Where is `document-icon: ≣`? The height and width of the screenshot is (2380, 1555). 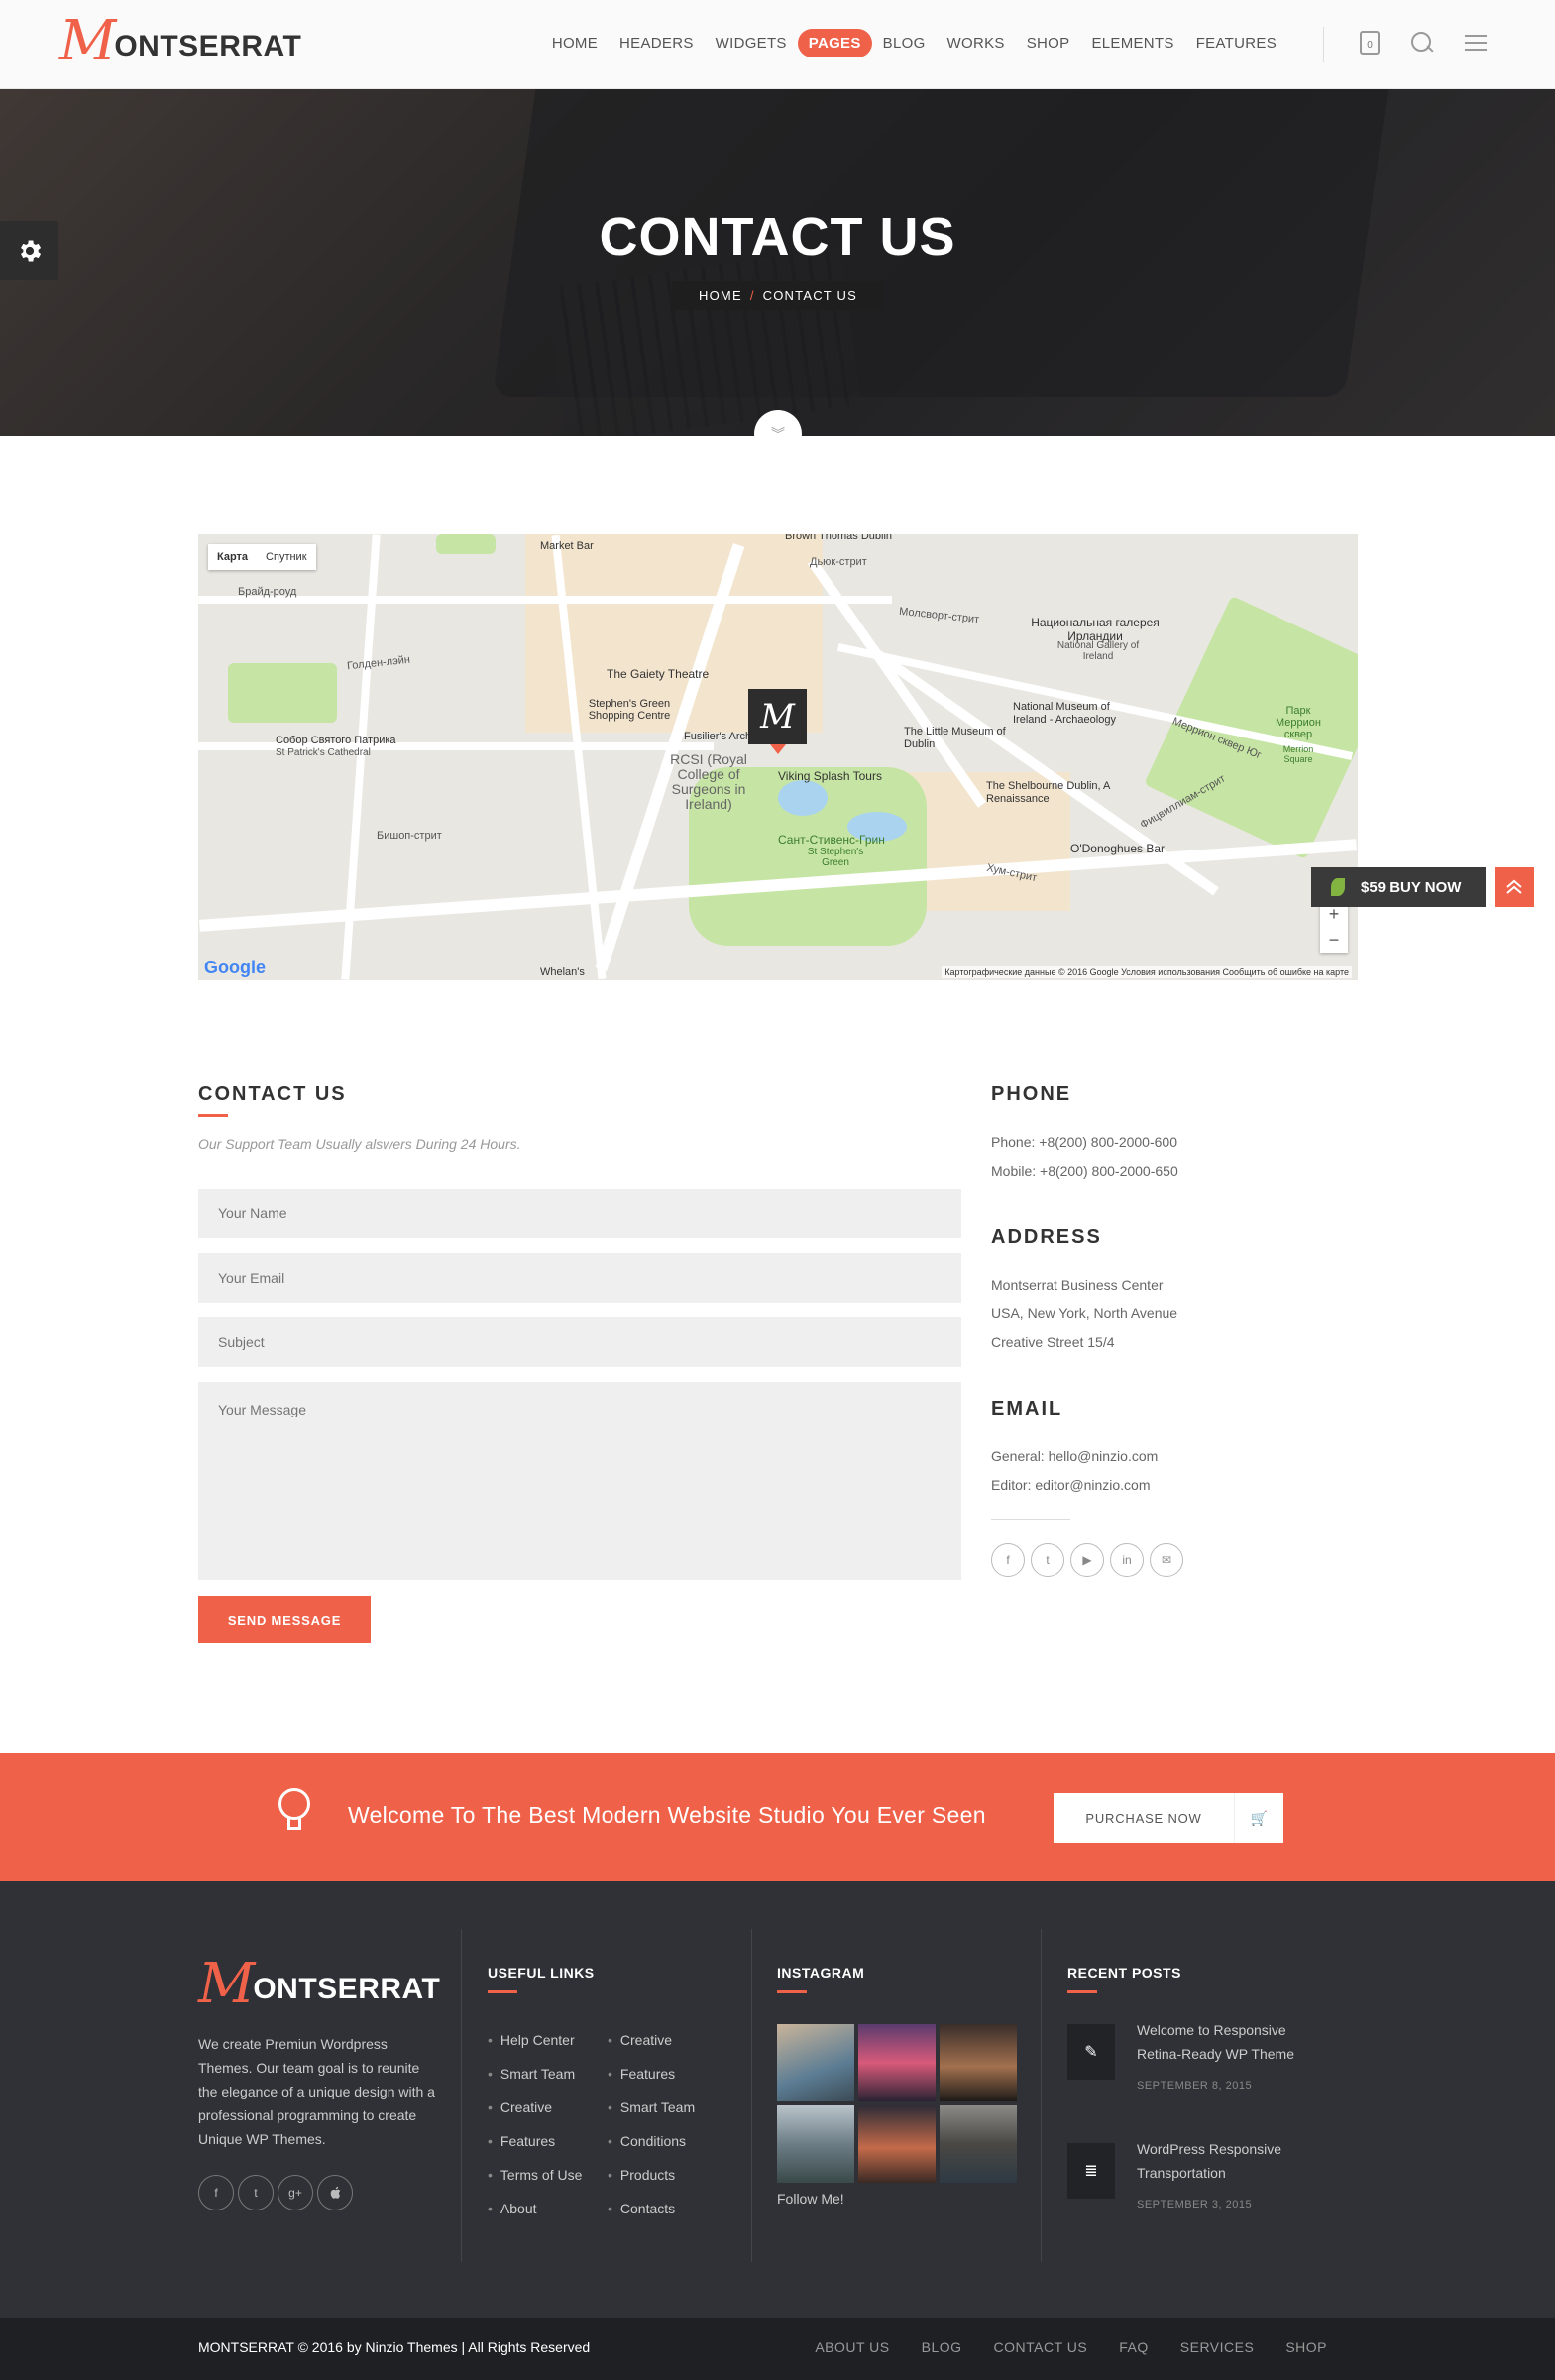 document-icon: ≣ is located at coordinates (1091, 2171).